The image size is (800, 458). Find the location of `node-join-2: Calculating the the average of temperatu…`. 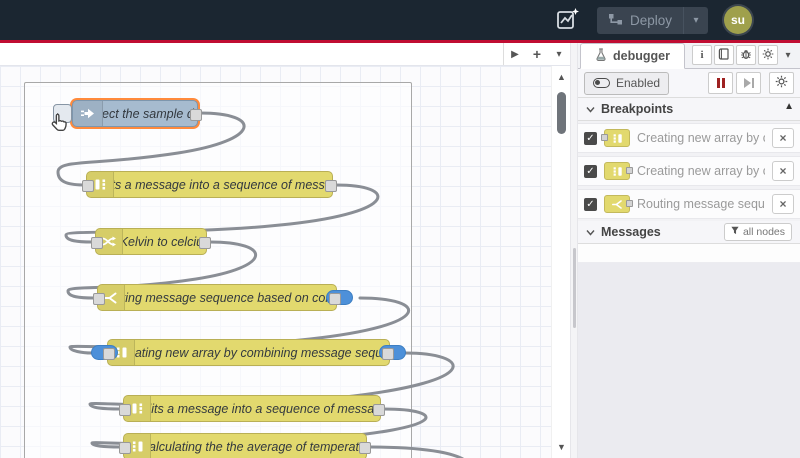

node-join-2: Calculating the the average of temperatu… is located at coordinates (245, 445).